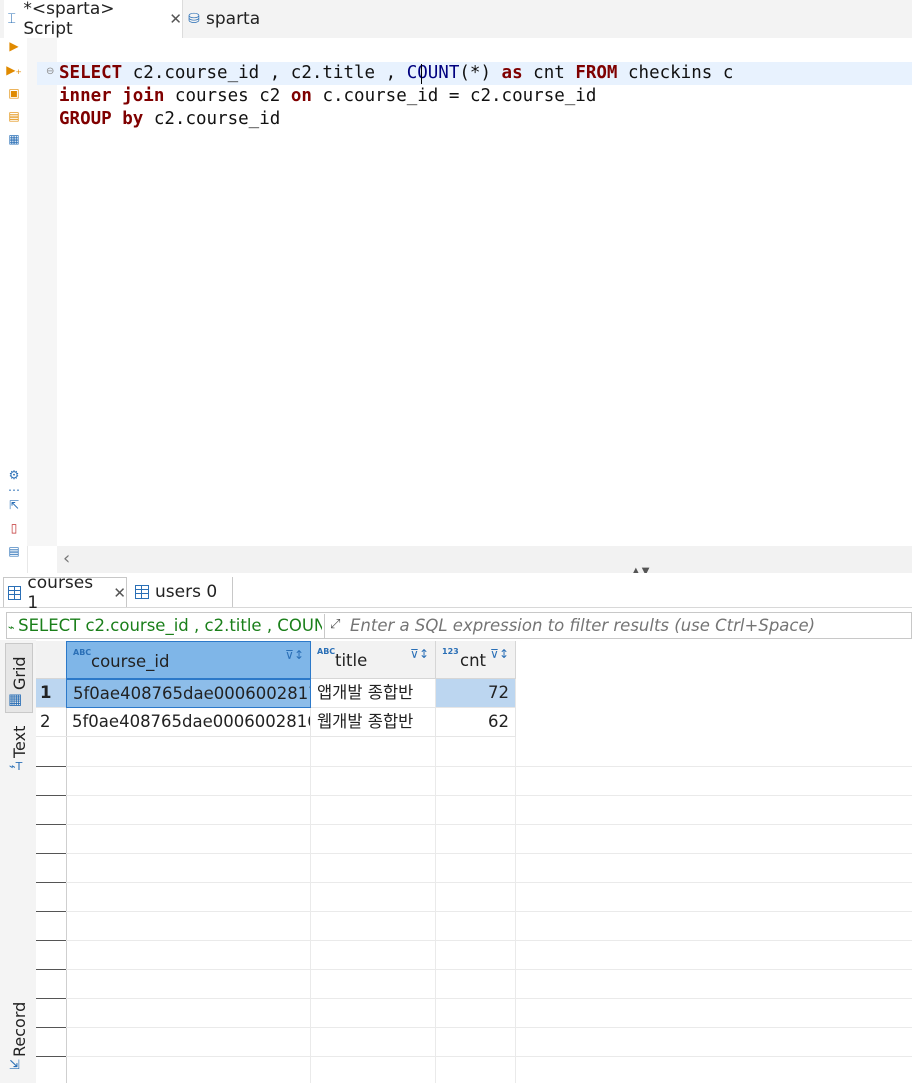 The width and height of the screenshot is (912, 1083). What do you see at coordinates (188, 693) in the screenshot?
I see `table-cell-course-id: 5f0ae408765dae0006002817` at bounding box center [188, 693].